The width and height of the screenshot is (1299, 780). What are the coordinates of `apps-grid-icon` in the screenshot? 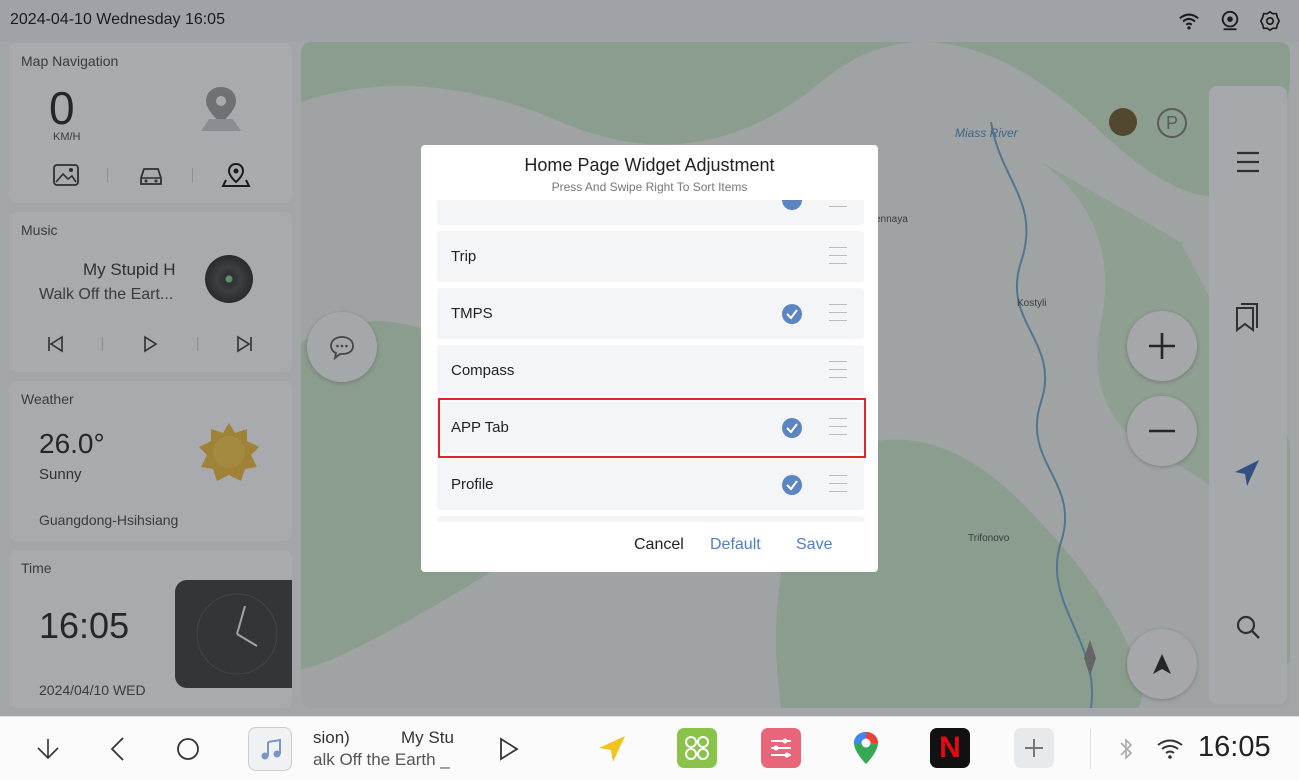 It's located at (697, 748).